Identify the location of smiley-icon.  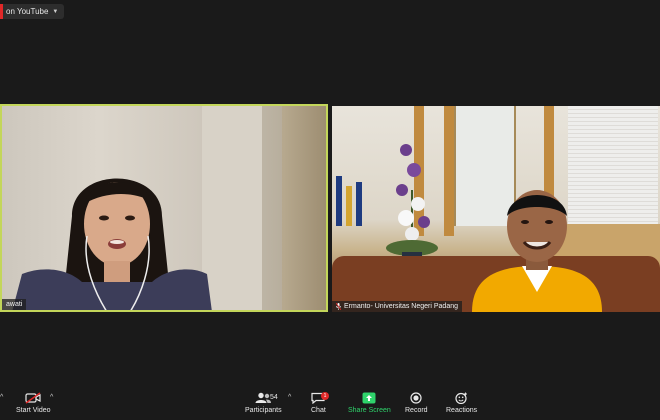
(461, 398).